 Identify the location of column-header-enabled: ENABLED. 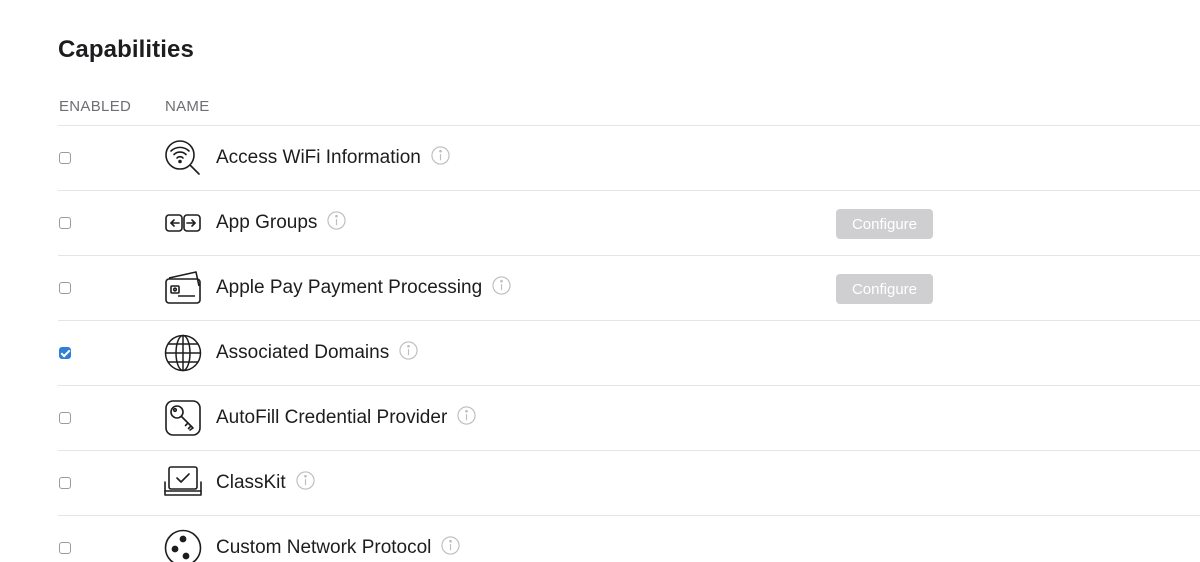
(95, 106).